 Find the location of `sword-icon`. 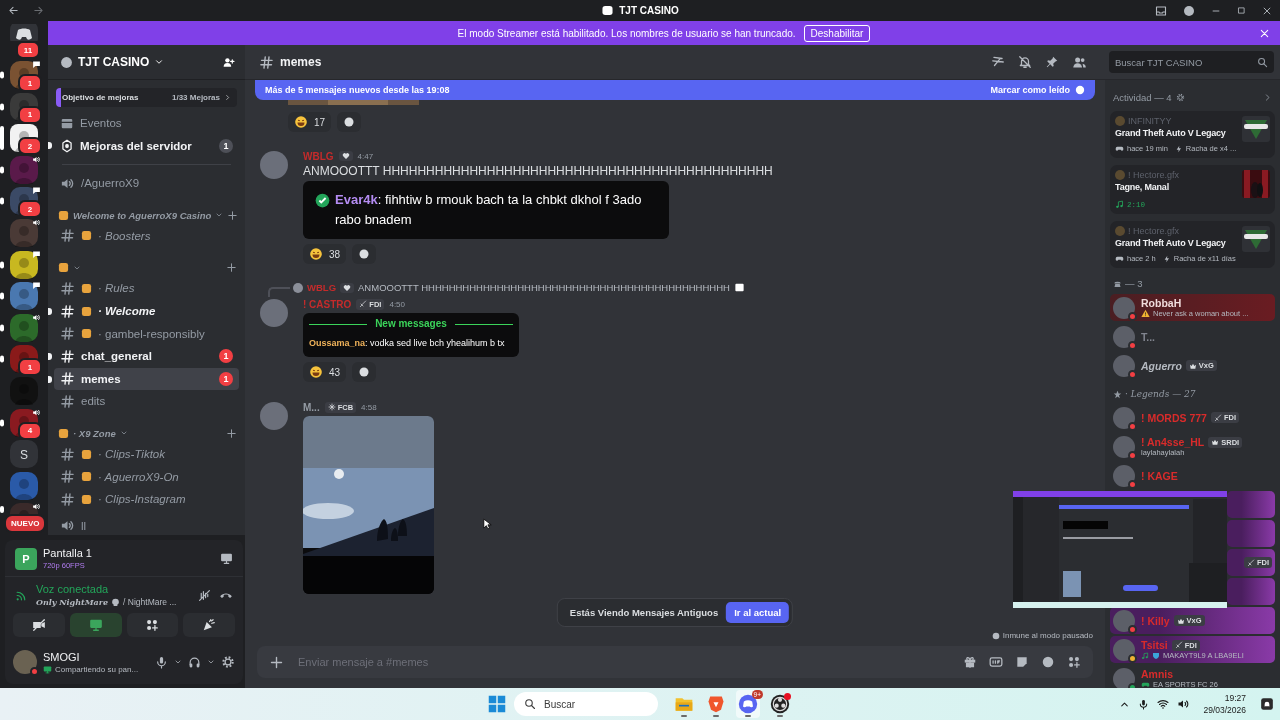

sword-icon is located at coordinates (363, 304).